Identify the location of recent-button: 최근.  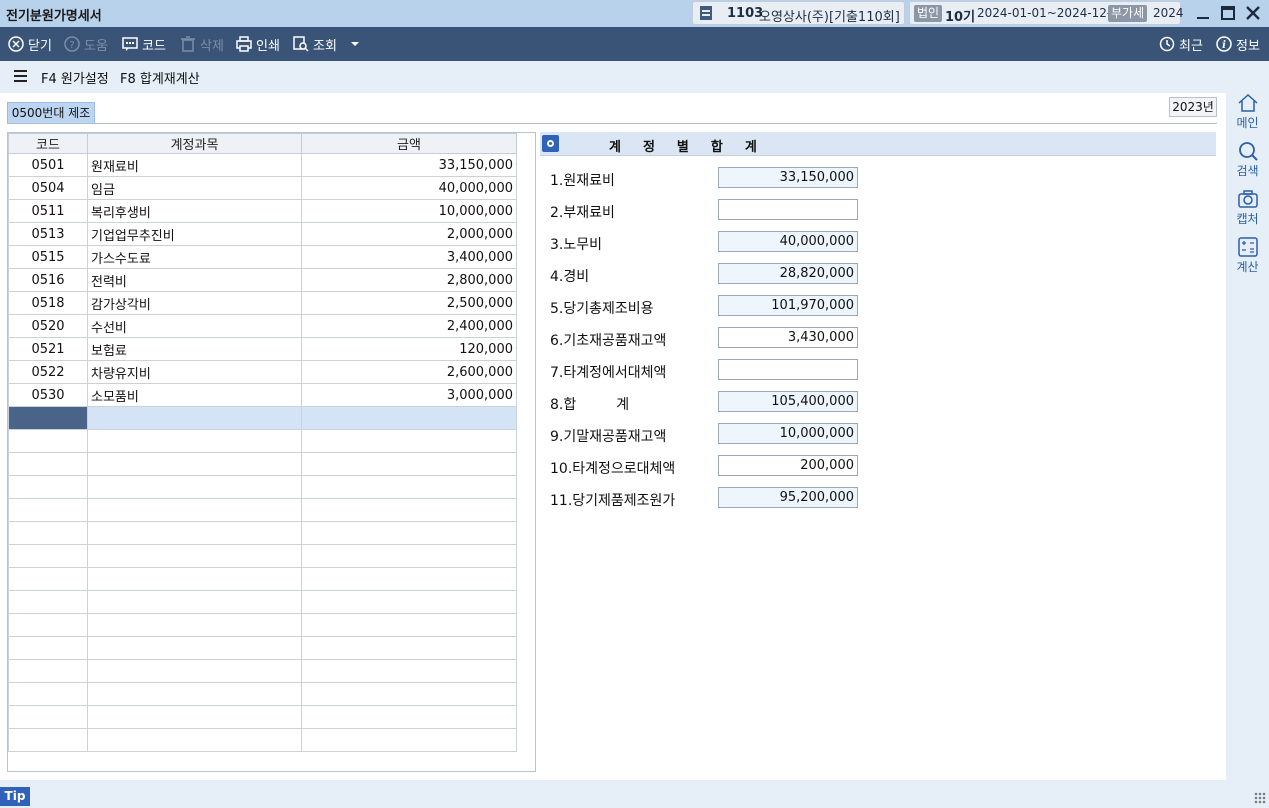
(1181, 44).